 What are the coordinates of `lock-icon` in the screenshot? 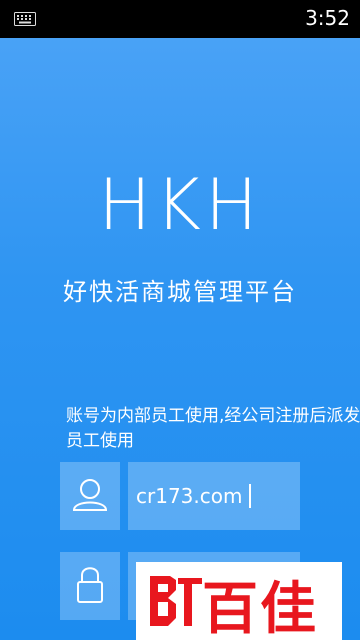 It's located at (90, 585).